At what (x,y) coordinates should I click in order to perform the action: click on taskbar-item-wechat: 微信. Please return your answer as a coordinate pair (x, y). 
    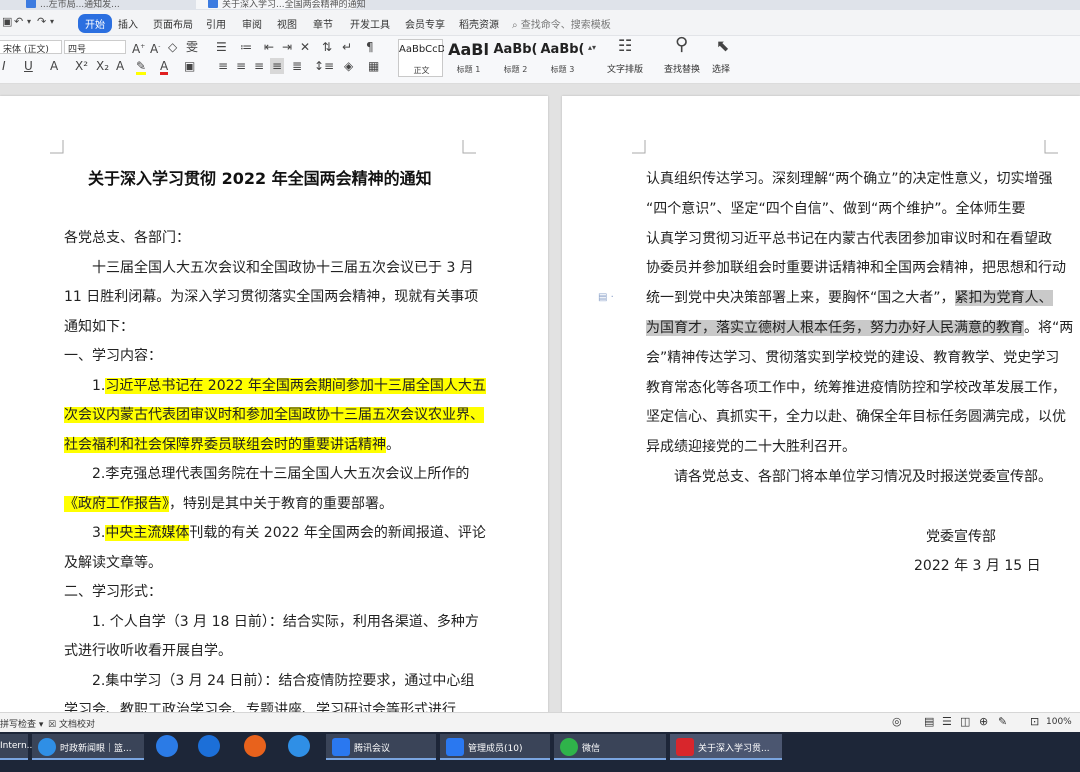
    Looking at the image, I should click on (610, 747).